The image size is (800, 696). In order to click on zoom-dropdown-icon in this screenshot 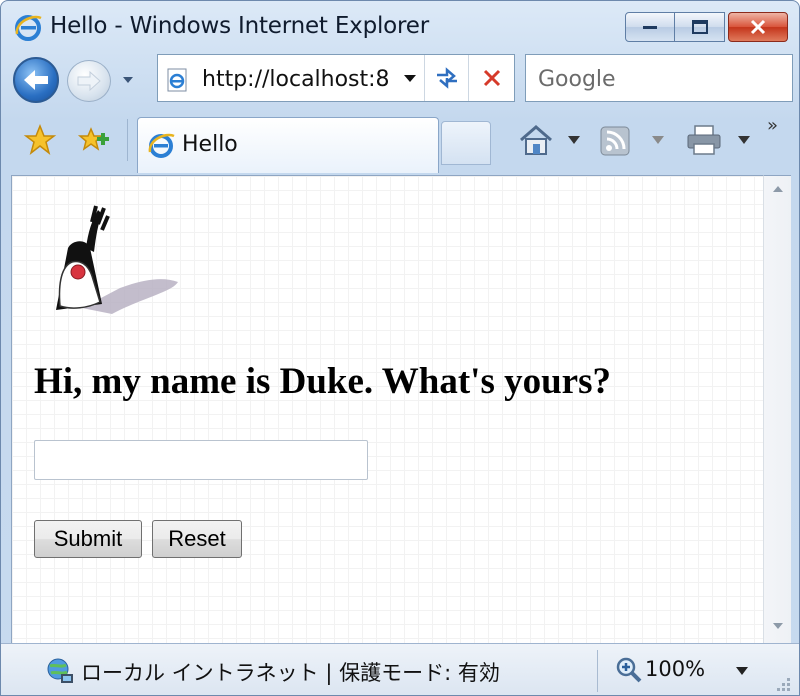, I will do `click(742, 671)`.